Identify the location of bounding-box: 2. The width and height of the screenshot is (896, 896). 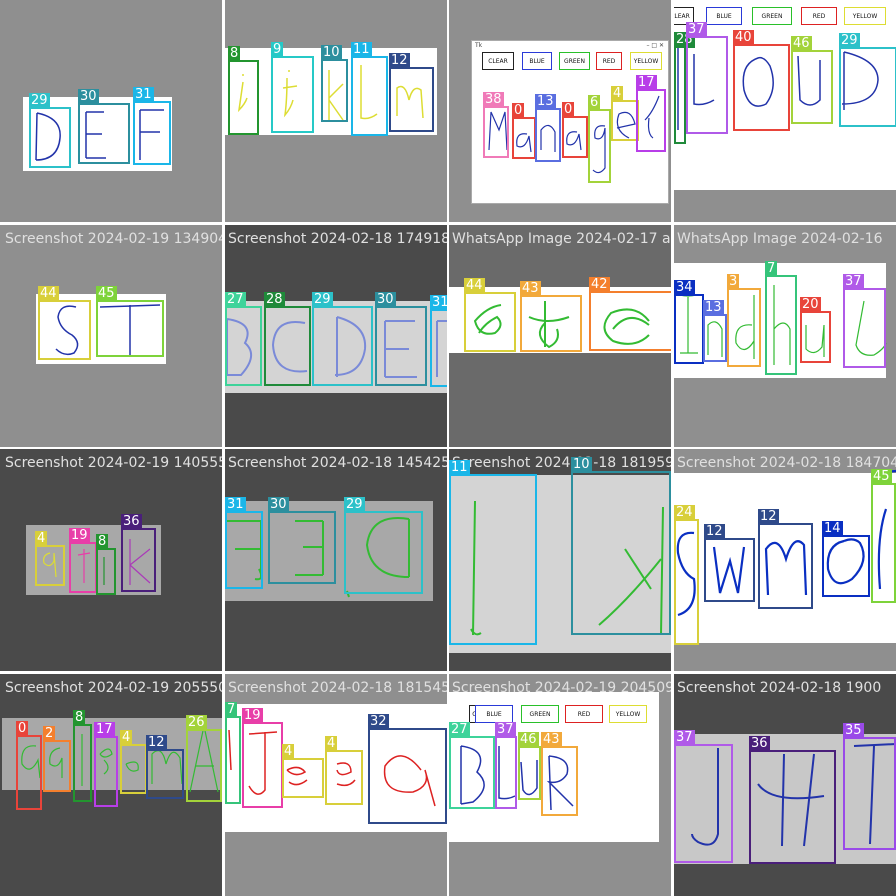
(57, 759).